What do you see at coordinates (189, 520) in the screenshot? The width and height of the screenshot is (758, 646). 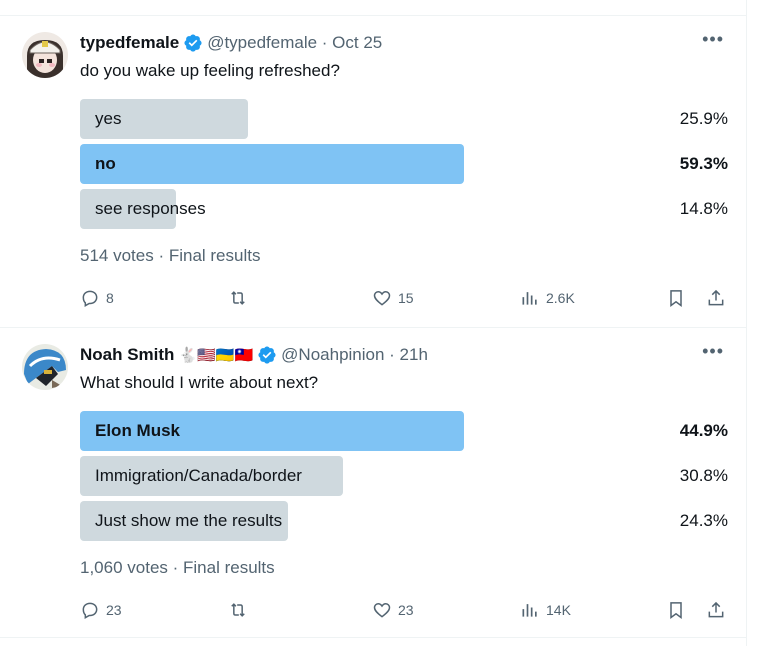 I see `poll-option-label: Just show me the results` at bounding box center [189, 520].